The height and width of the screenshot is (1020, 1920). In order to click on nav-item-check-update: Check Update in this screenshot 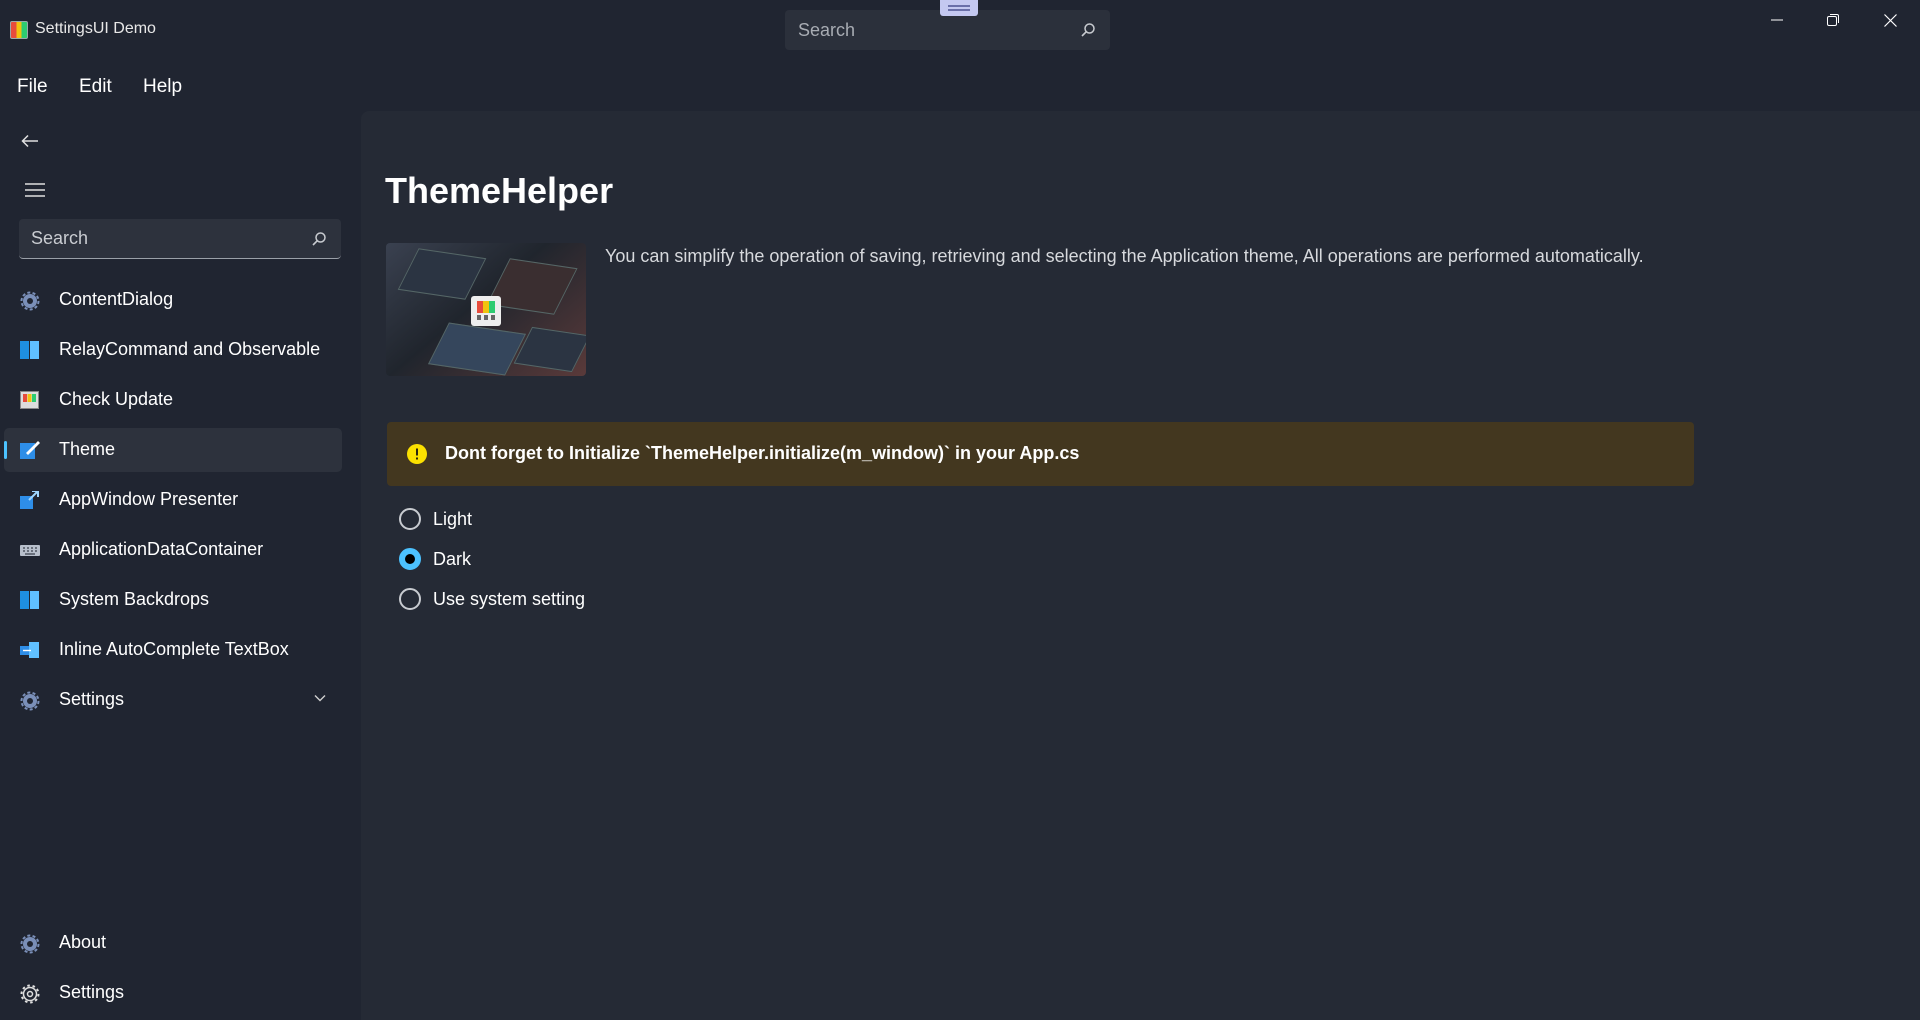, I will do `click(173, 400)`.